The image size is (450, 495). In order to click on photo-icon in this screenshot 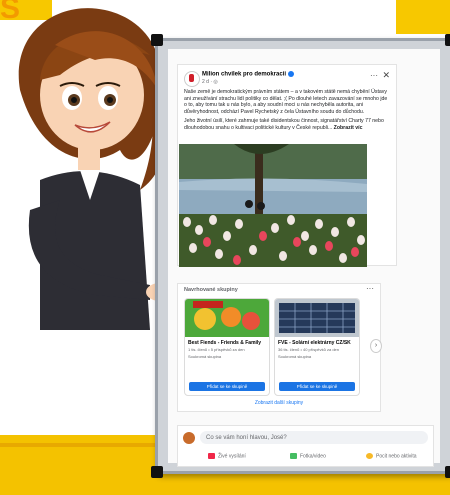, I will do `click(293, 456)`.